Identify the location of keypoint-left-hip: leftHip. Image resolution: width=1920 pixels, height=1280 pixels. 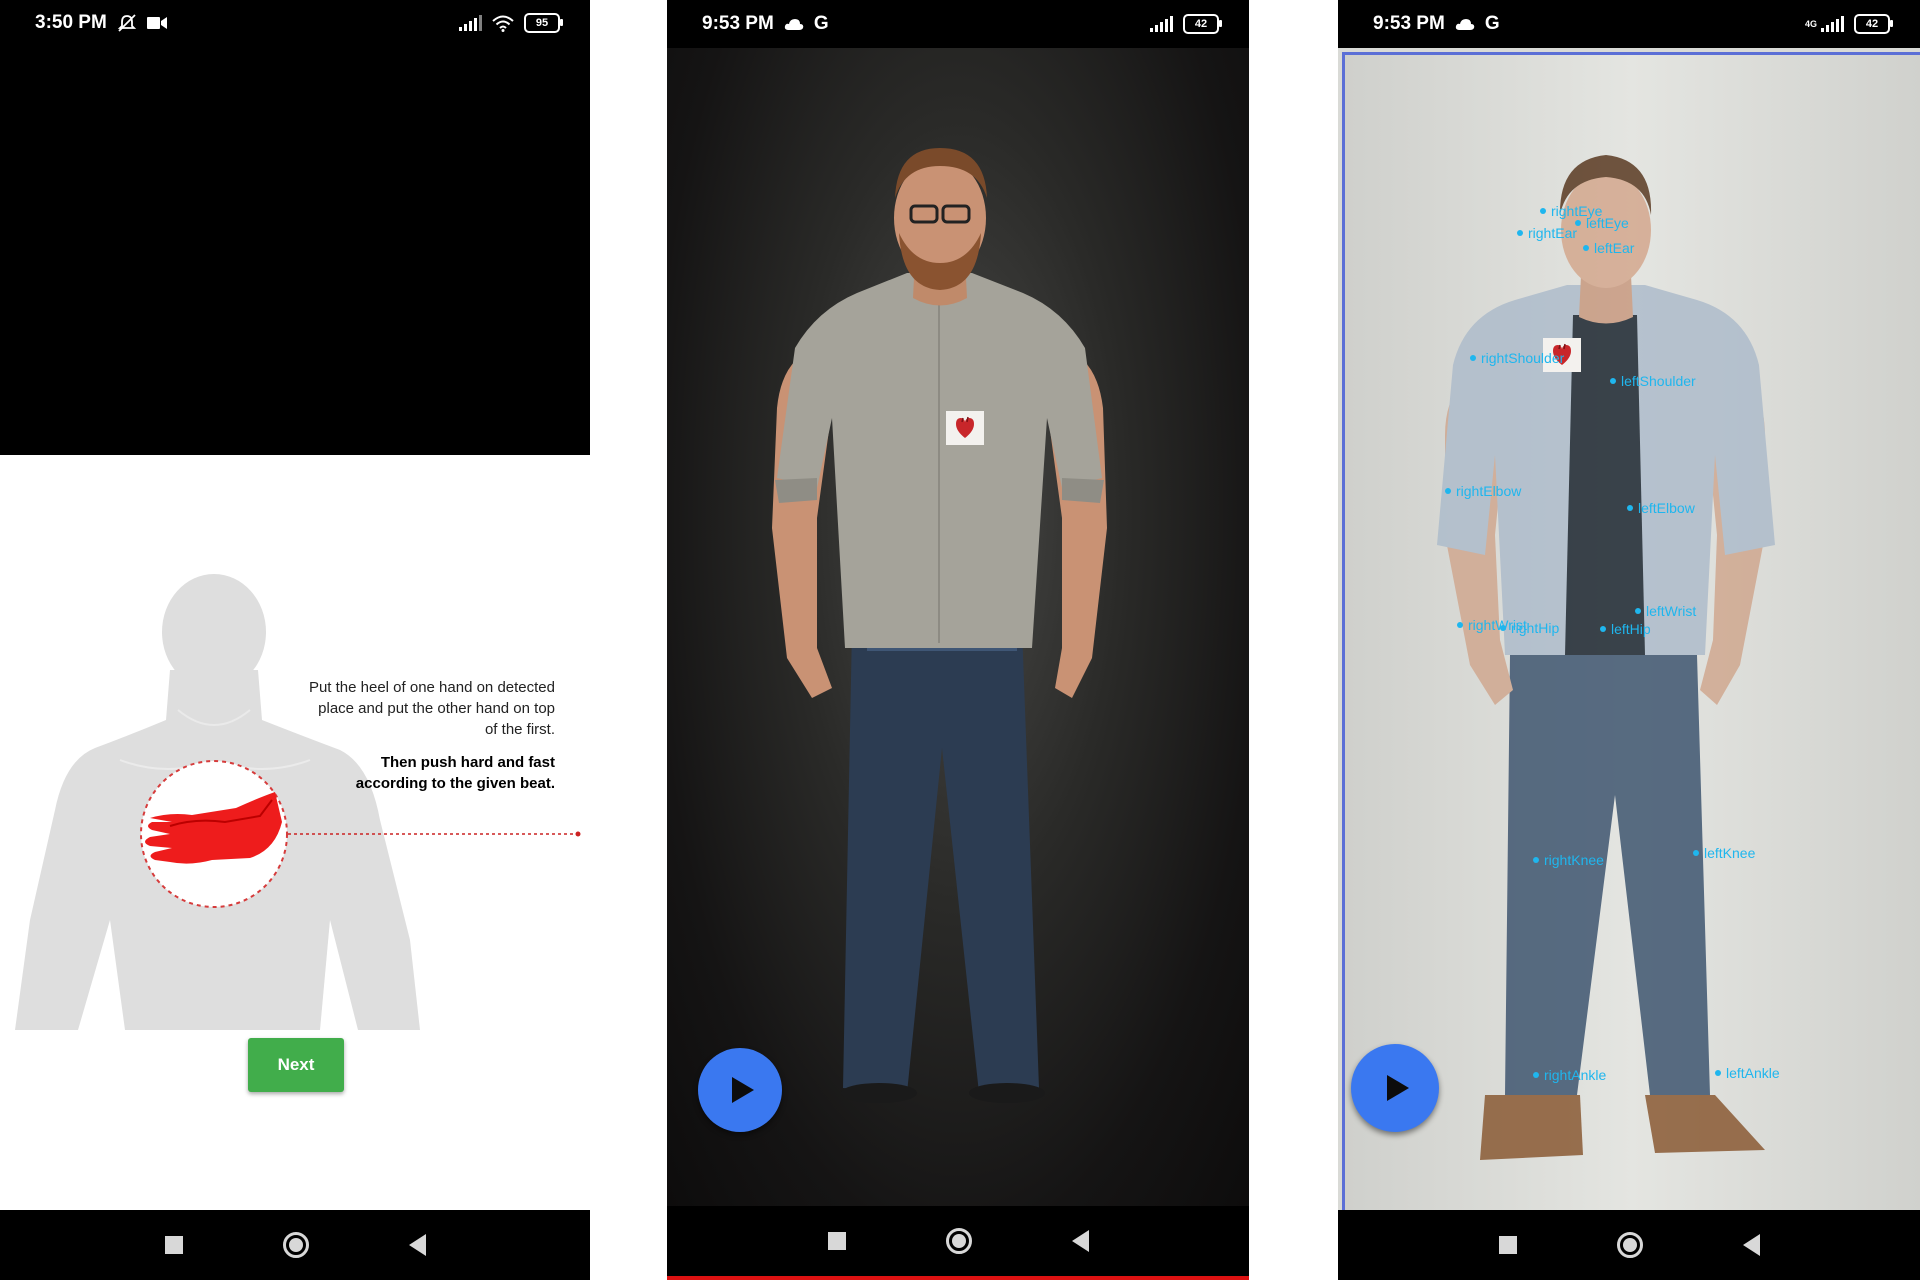
(1625, 629).